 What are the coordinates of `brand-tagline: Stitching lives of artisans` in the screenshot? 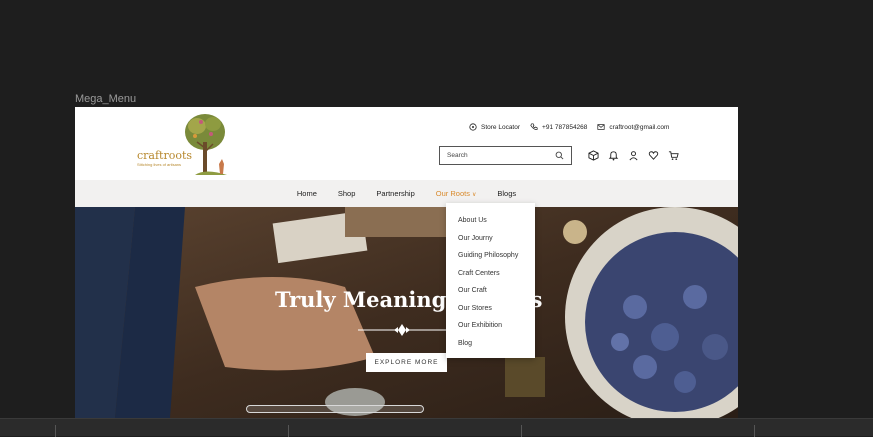 It's located at (159, 164).